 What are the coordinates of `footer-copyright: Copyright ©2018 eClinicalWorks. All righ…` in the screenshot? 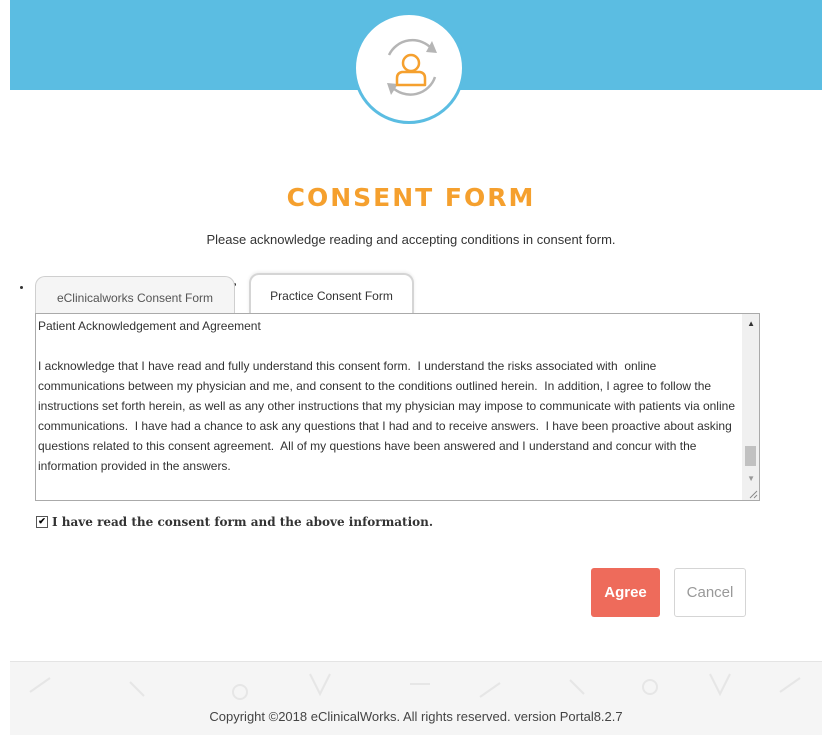 It's located at (416, 716).